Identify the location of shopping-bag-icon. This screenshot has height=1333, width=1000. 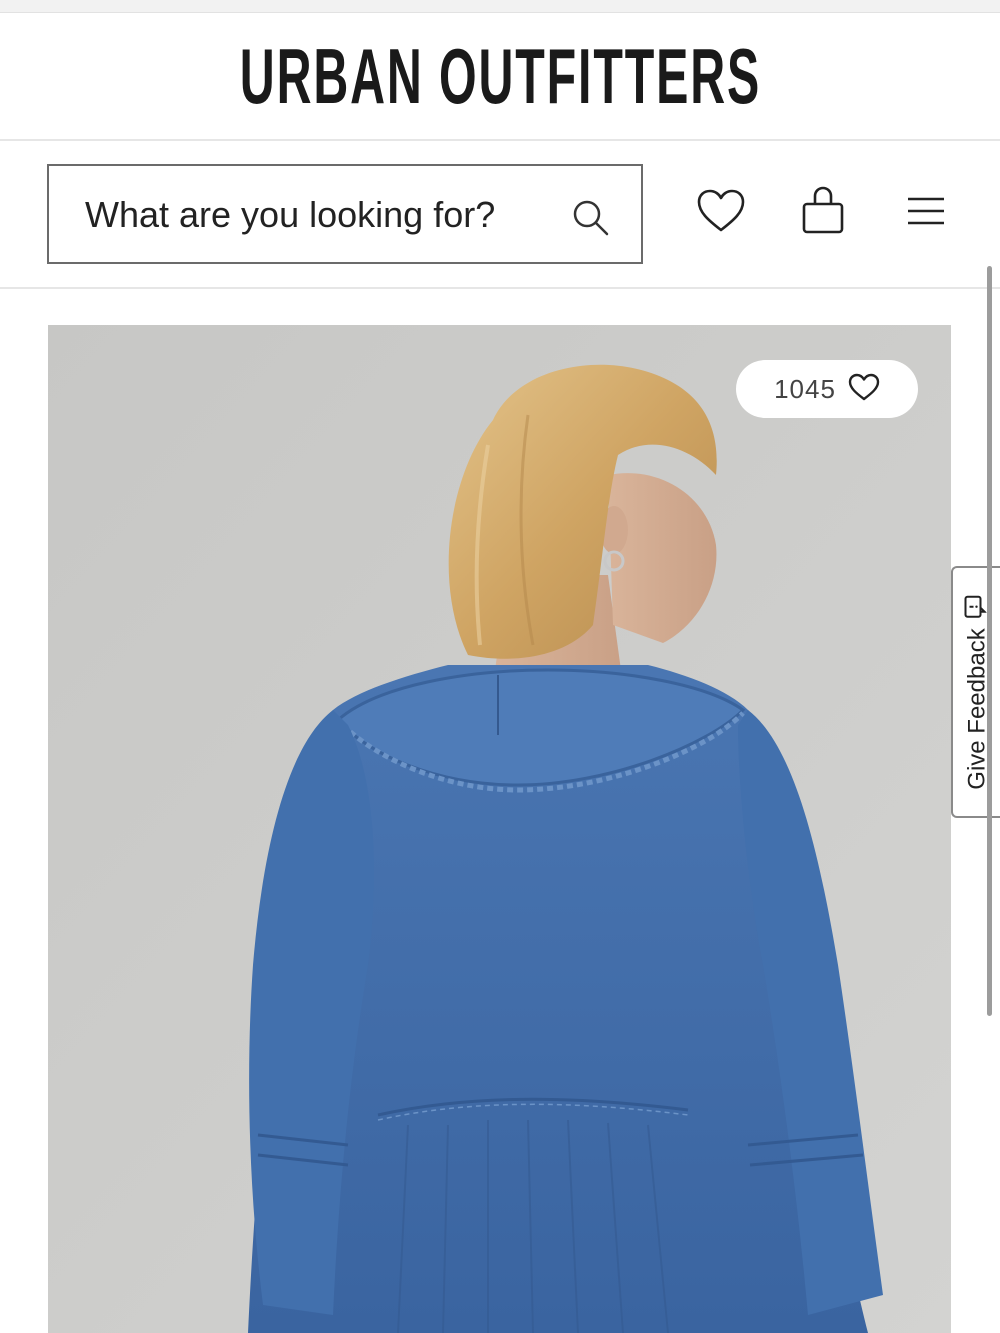
(823, 213).